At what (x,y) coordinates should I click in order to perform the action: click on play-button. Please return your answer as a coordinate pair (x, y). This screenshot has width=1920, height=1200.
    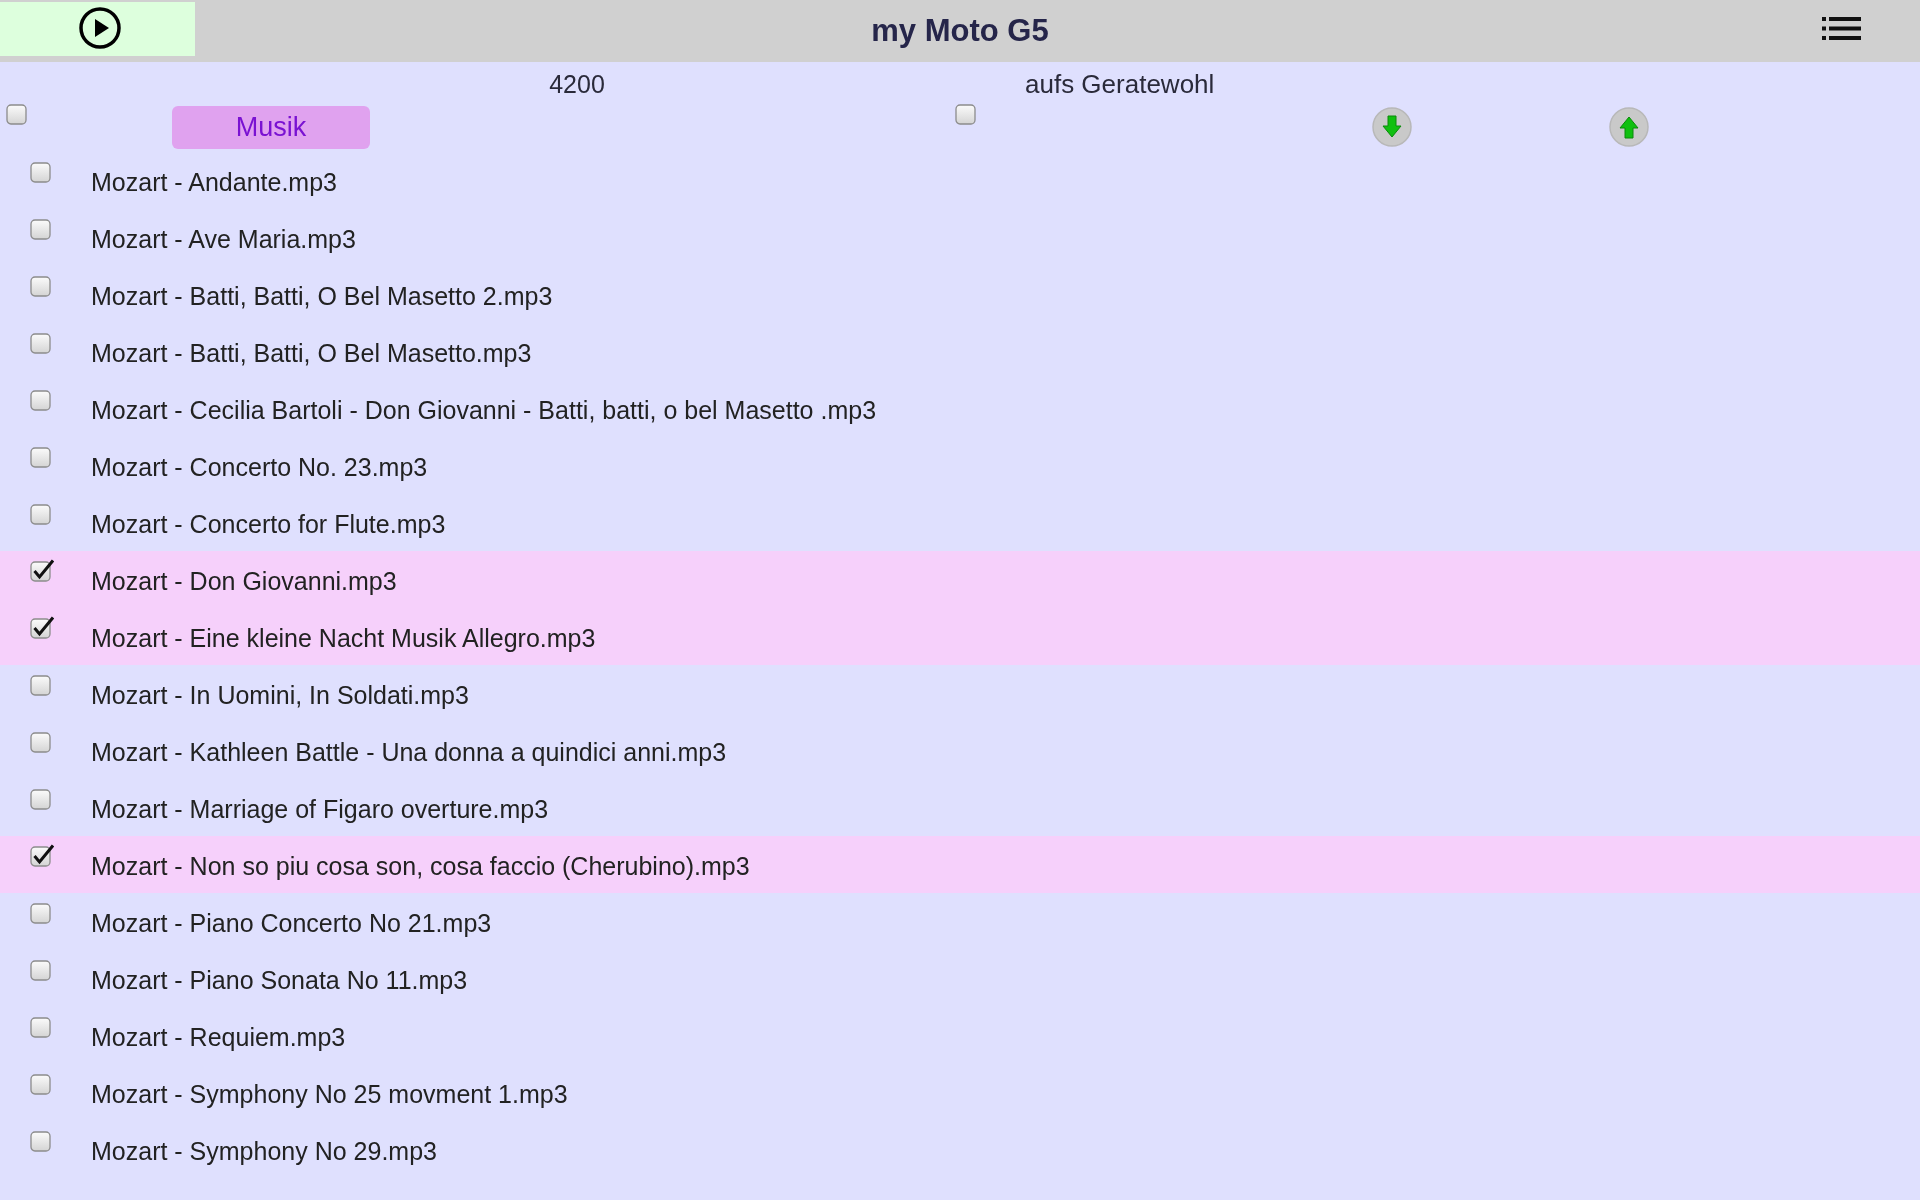
    Looking at the image, I should click on (97, 29).